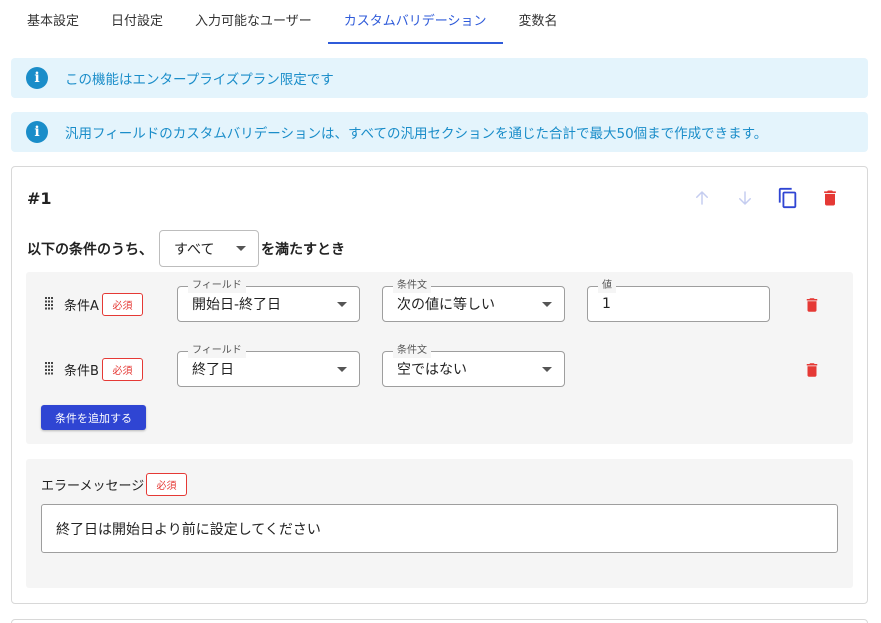  I want to click on condition-prefix: 以下の条件のうち、, so click(90, 249).